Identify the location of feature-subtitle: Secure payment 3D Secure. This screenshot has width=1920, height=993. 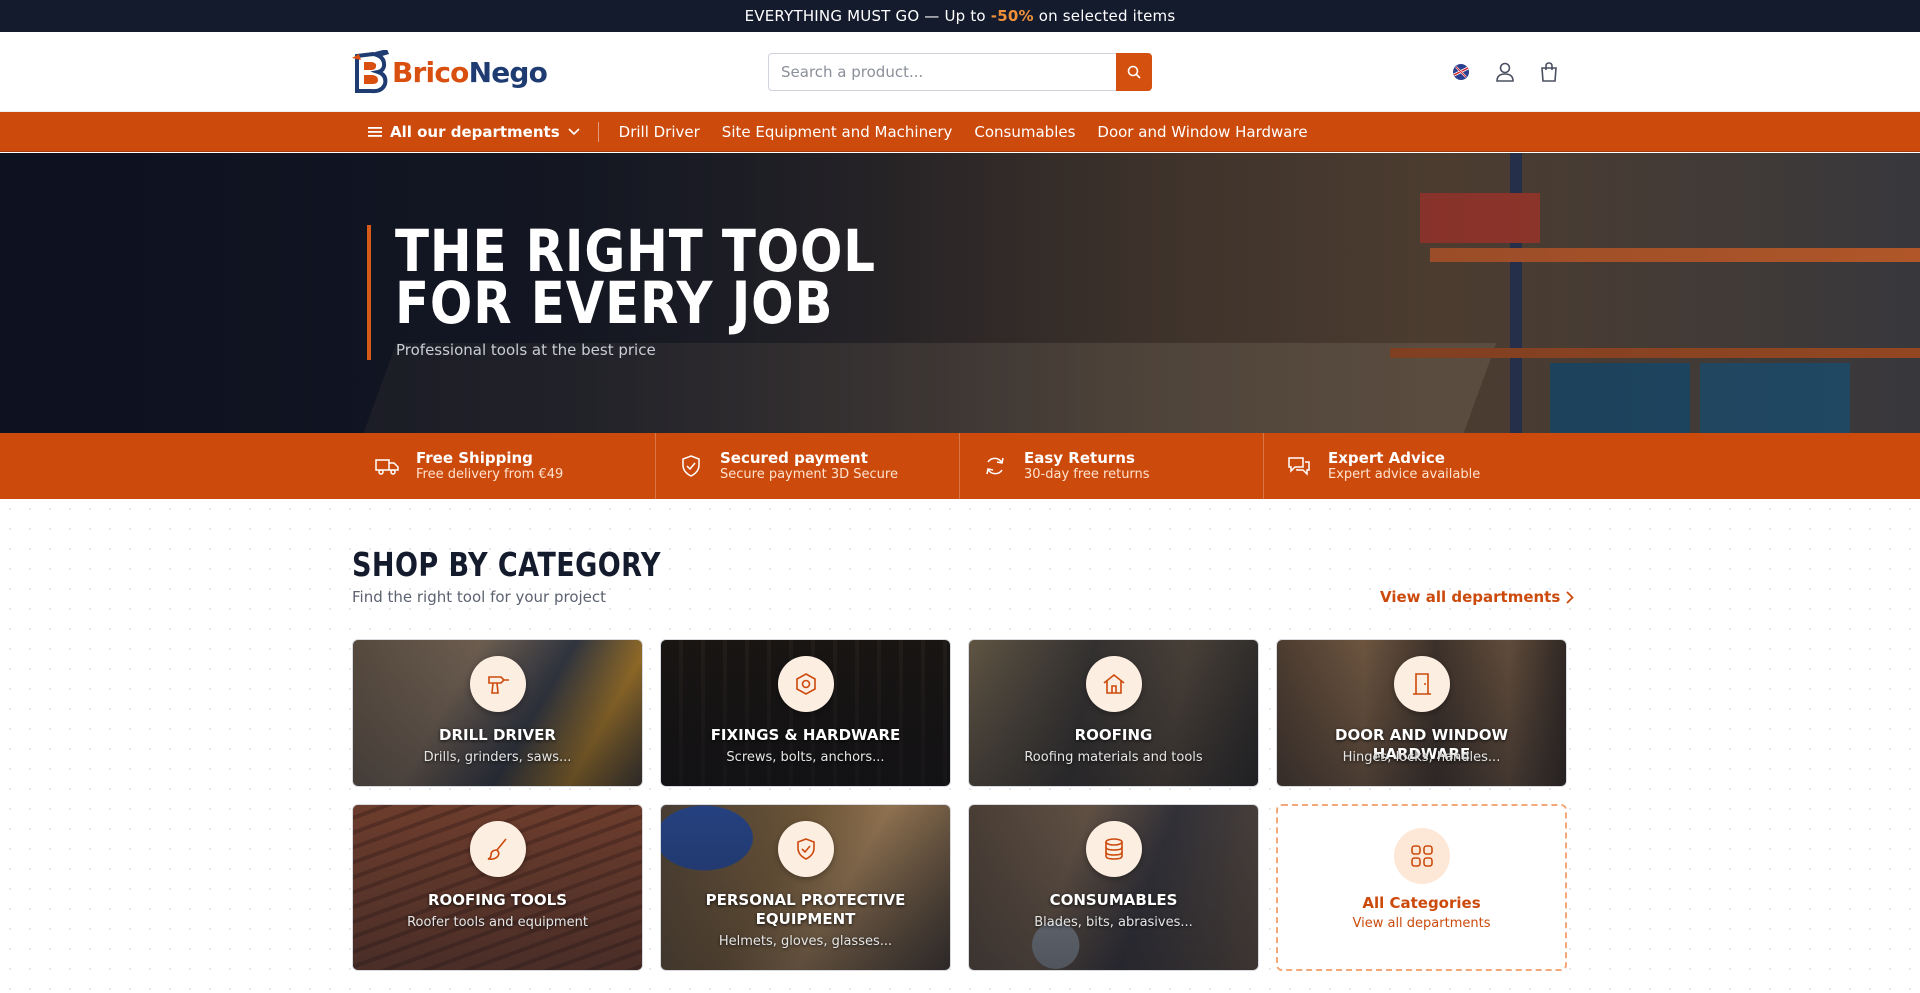
(809, 474).